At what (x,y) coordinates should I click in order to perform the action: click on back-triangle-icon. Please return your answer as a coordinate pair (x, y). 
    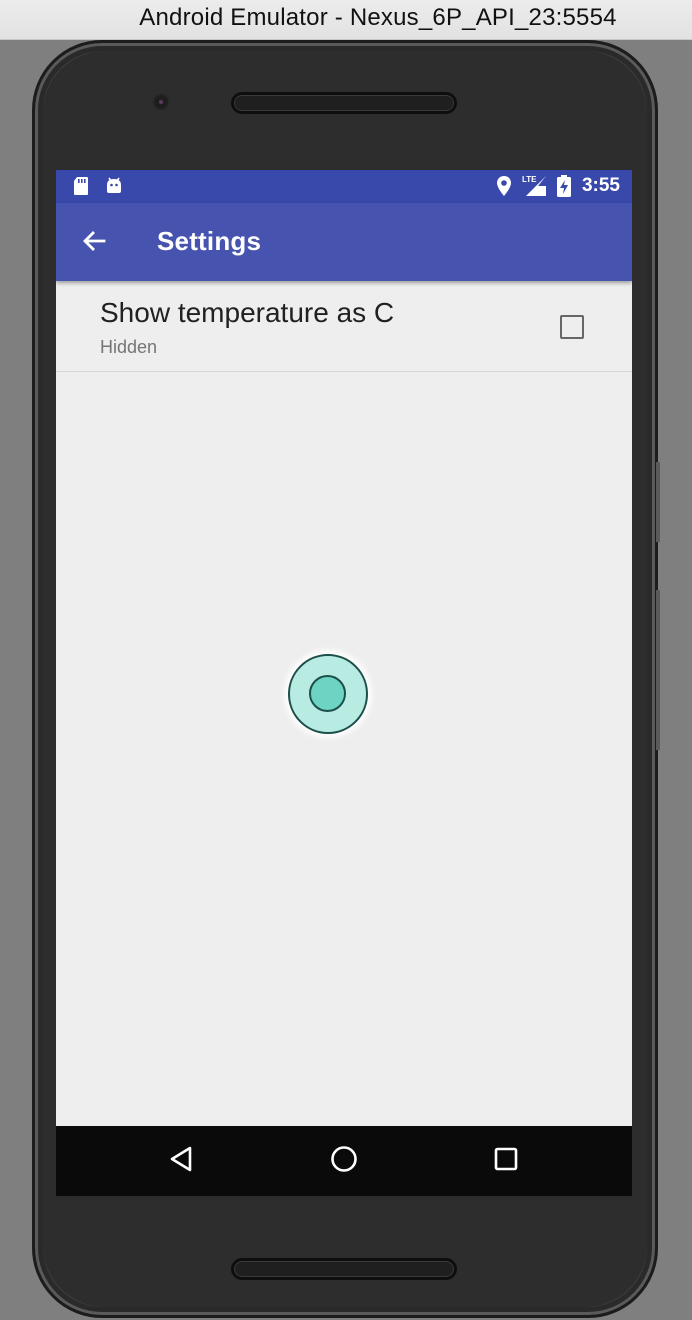
    Looking at the image, I should click on (182, 1161).